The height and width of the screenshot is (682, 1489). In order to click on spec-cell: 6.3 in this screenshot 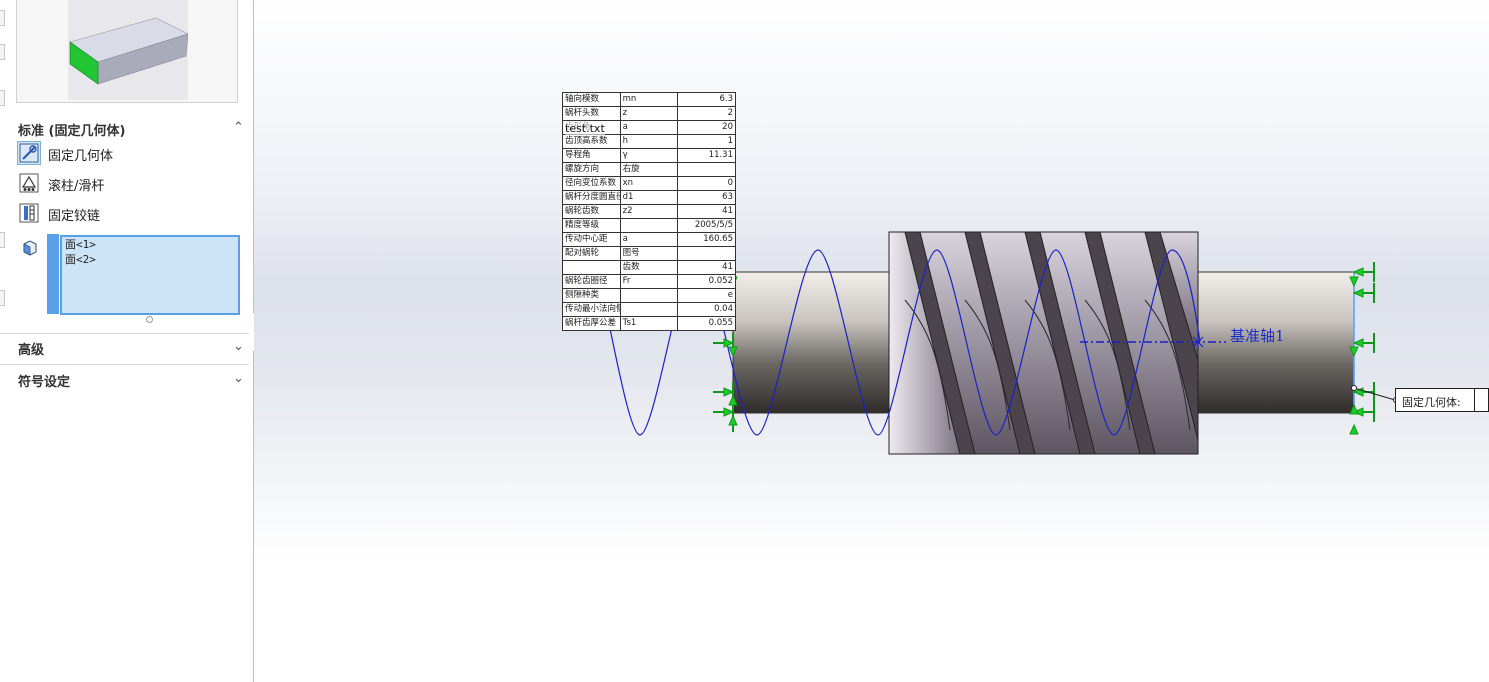, I will do `click(706, 99)`.